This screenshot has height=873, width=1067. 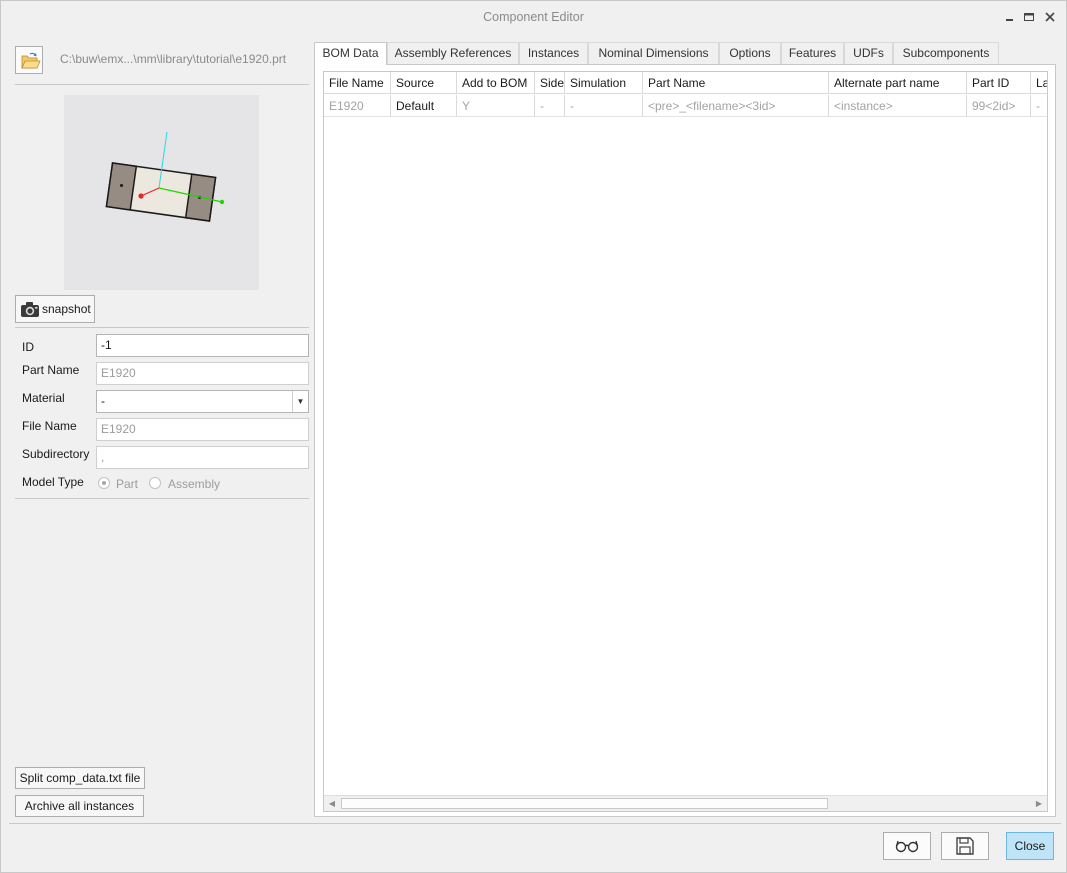 What do you see at coordinates (165, 176) in the screenshot?
I see `part-3d-view` at bounding box center [165, 176].